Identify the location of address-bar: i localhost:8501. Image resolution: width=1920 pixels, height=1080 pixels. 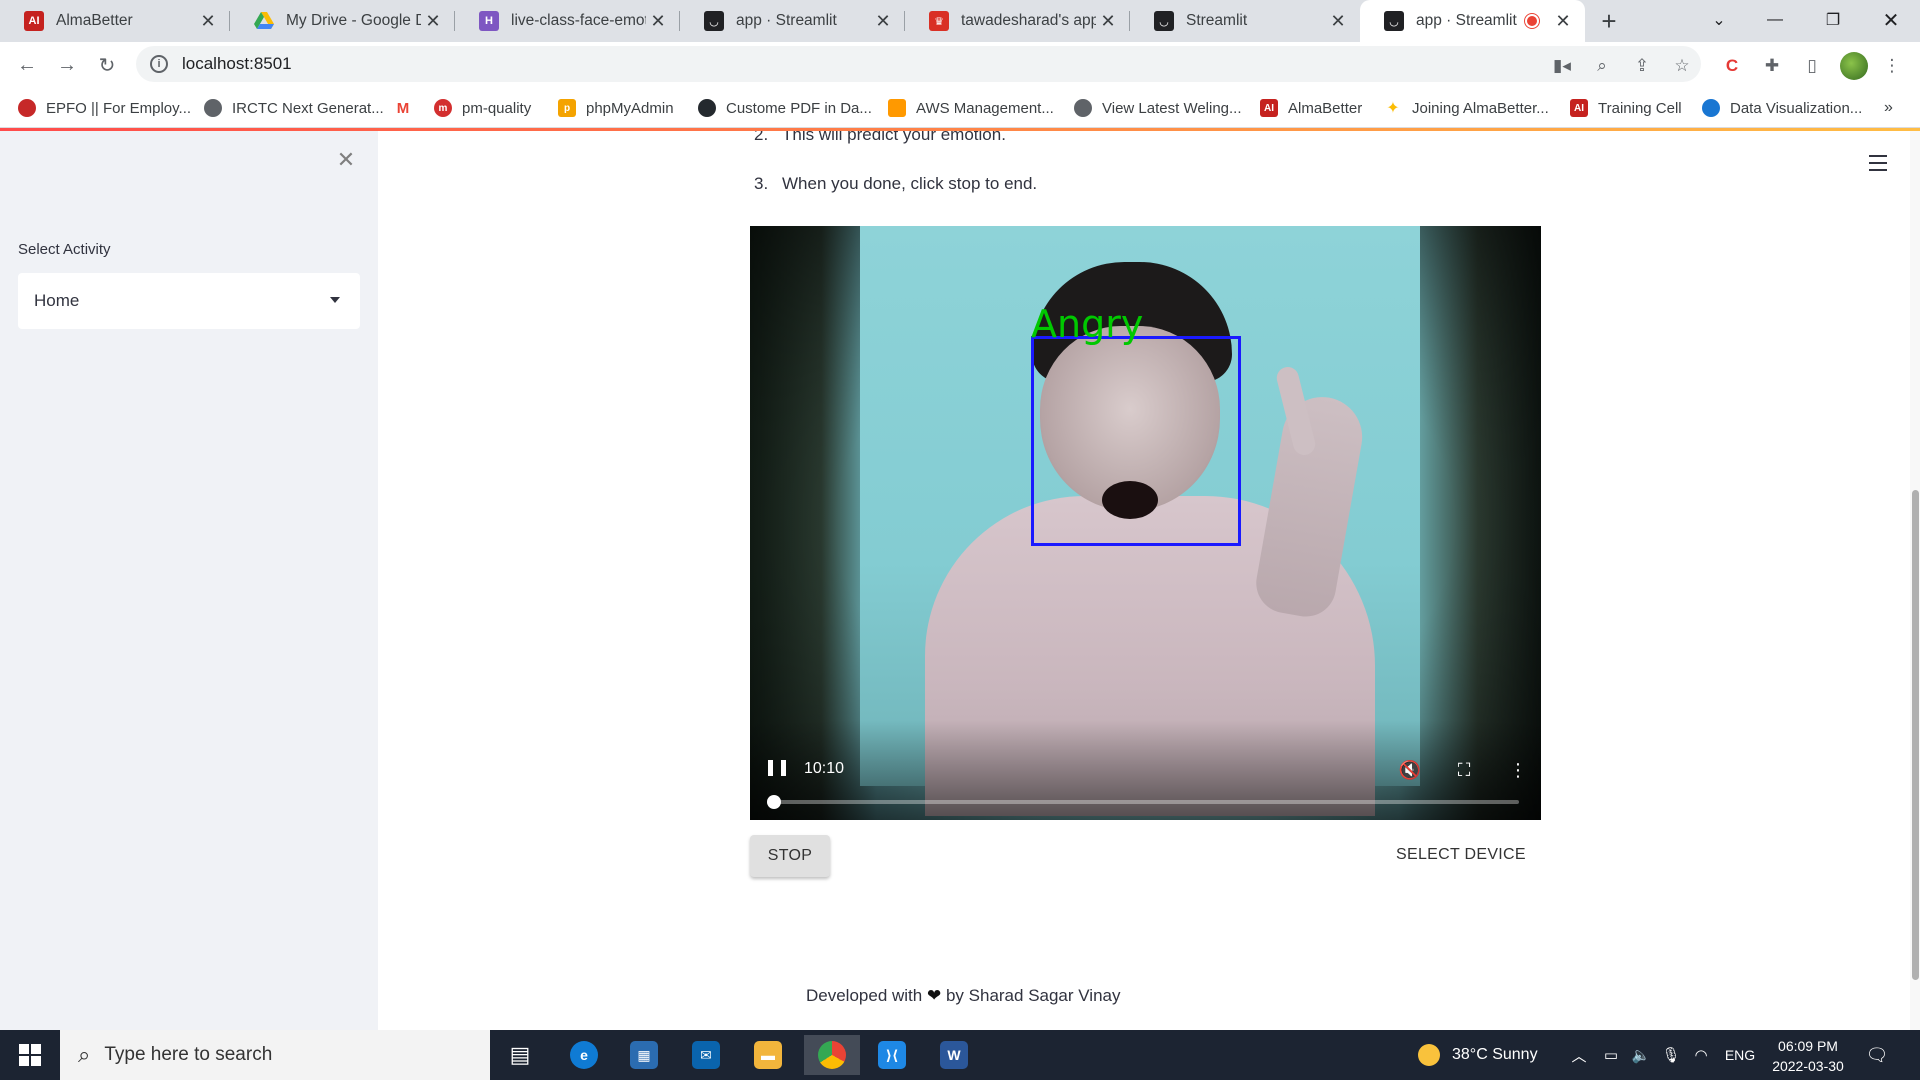
(918, 64).